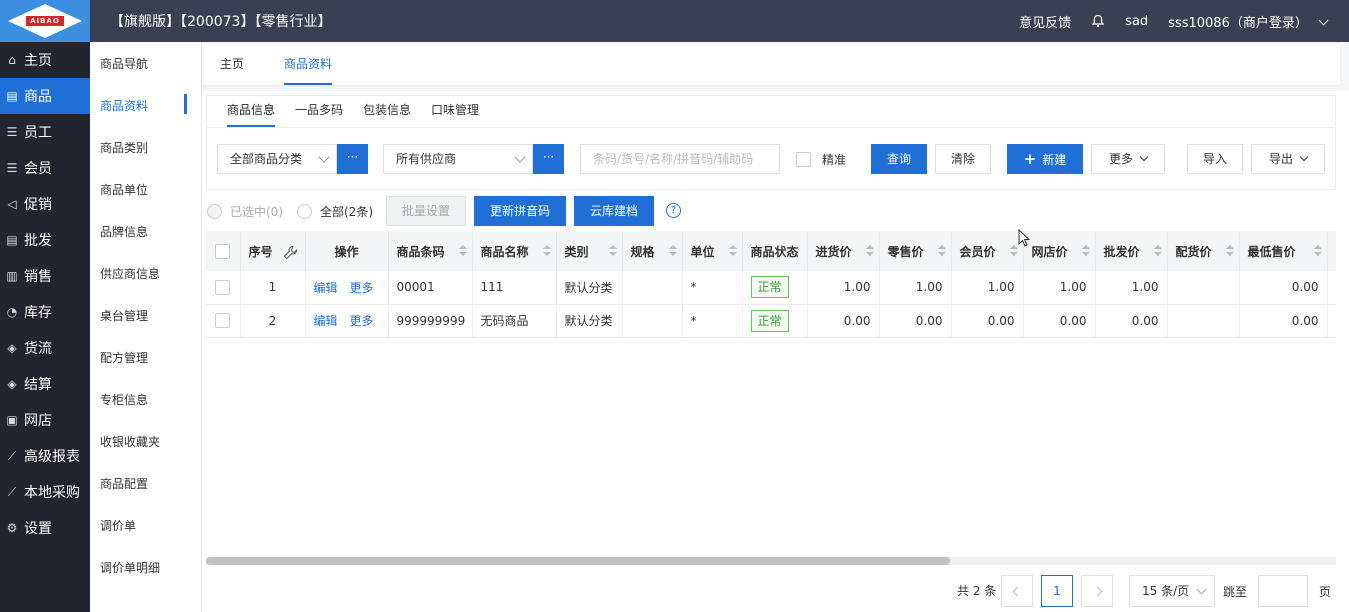  I want to click on search-input: 条码/货号/名称/拼音码/辅助码, so click(680, 159).